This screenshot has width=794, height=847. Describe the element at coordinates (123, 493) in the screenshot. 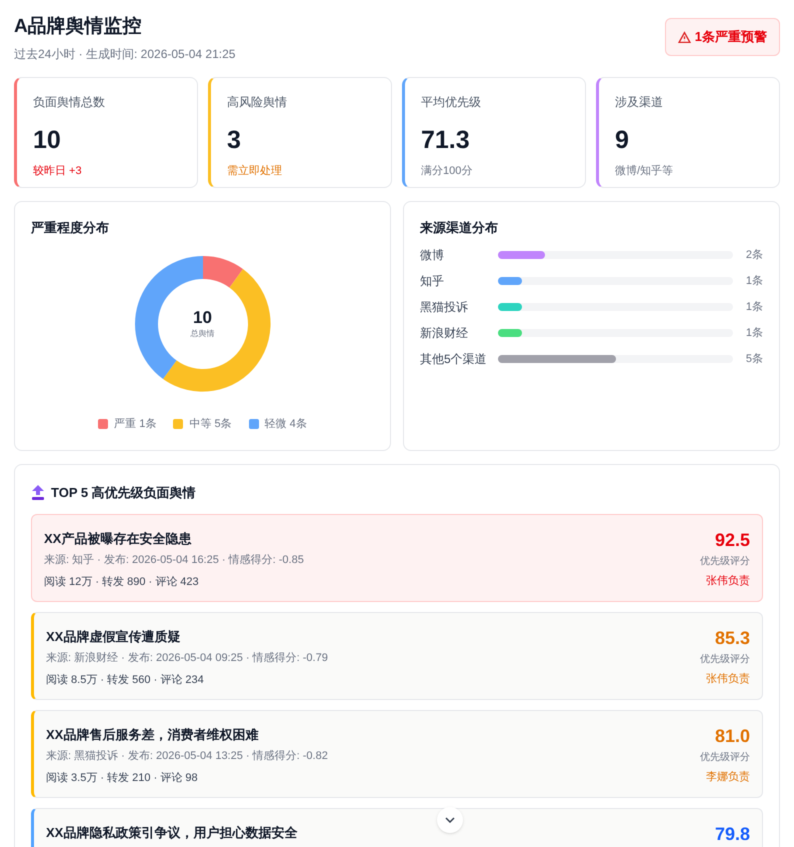

I see `section-title: TOP 5 高优先级负面舆情` at that location.